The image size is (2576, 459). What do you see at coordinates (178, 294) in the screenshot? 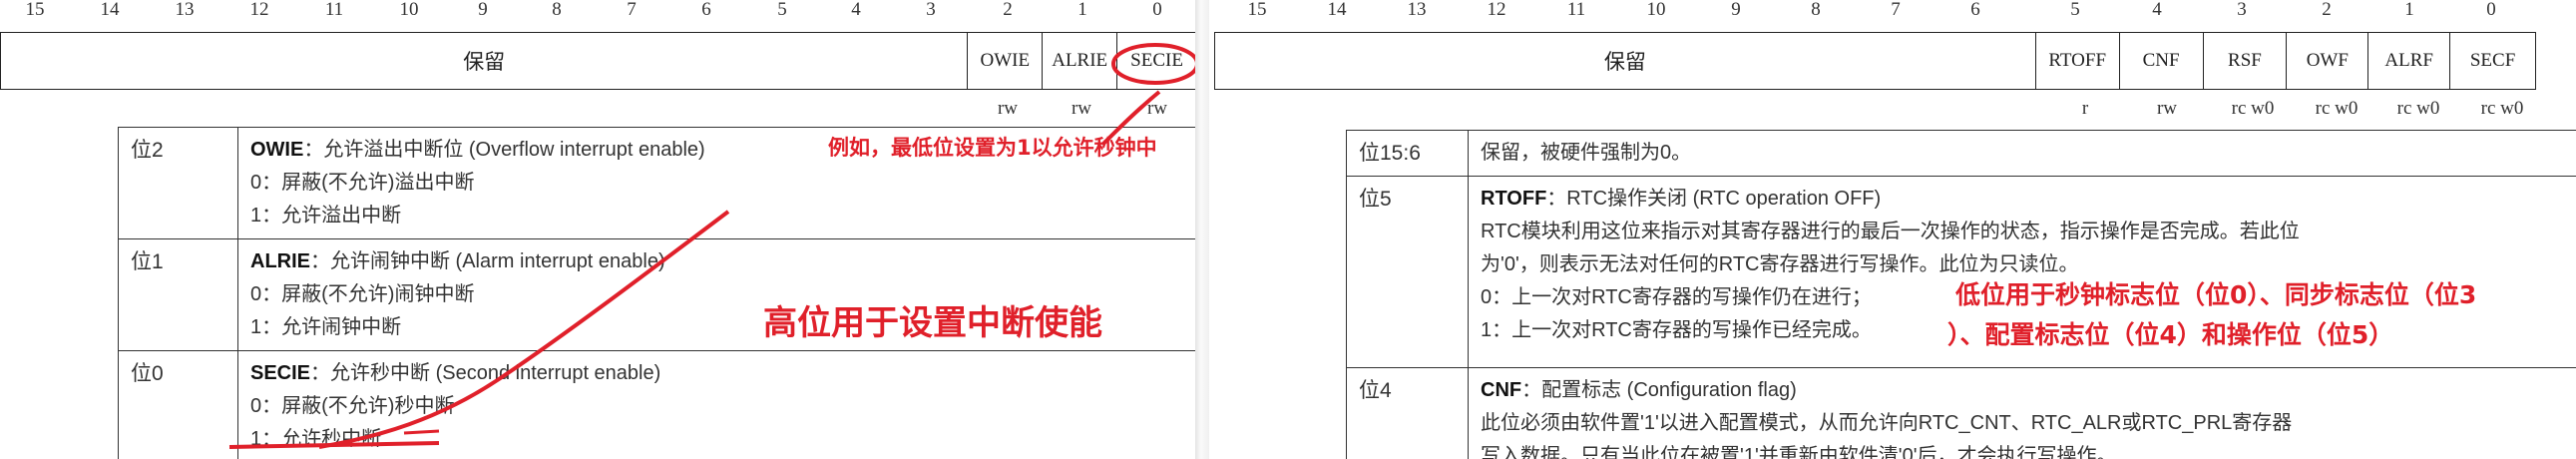
I see `bit-label: 位1` at bounding box center [178, 294].